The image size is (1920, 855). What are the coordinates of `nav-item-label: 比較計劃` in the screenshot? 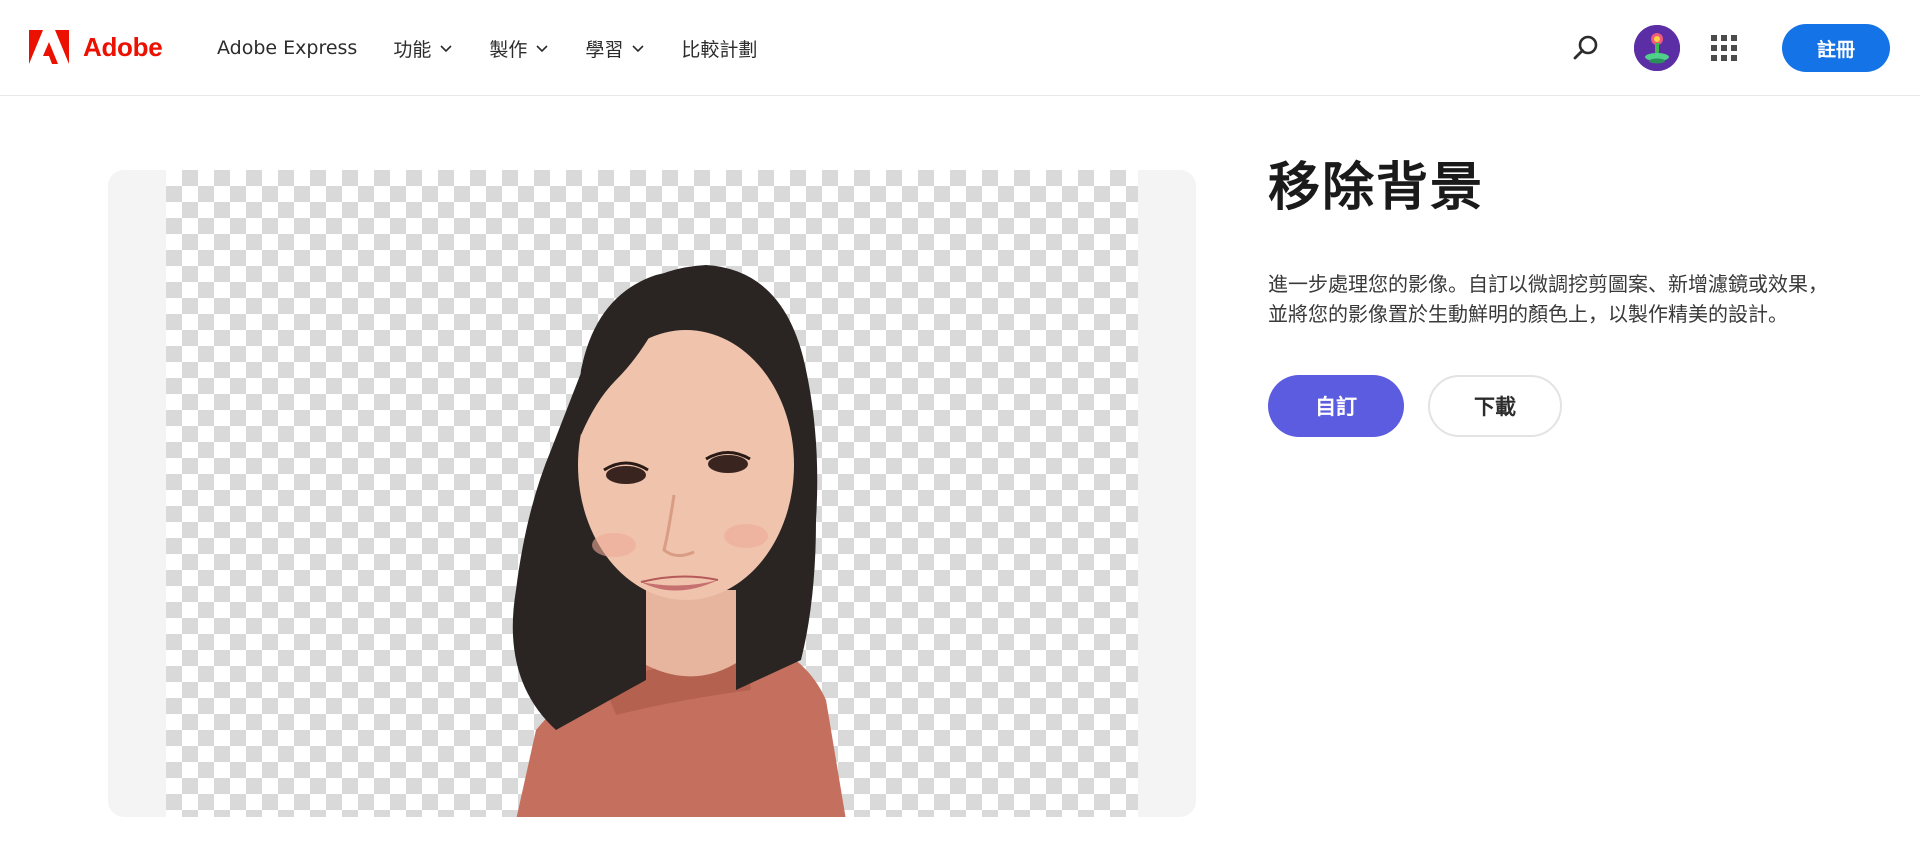 It's located at (719, 49).